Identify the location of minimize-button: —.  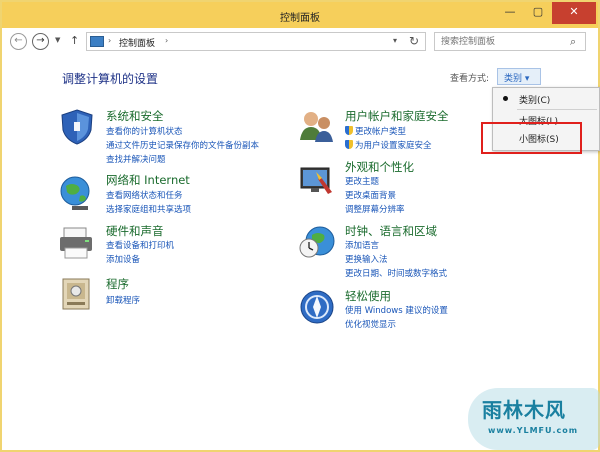
(510, 13).